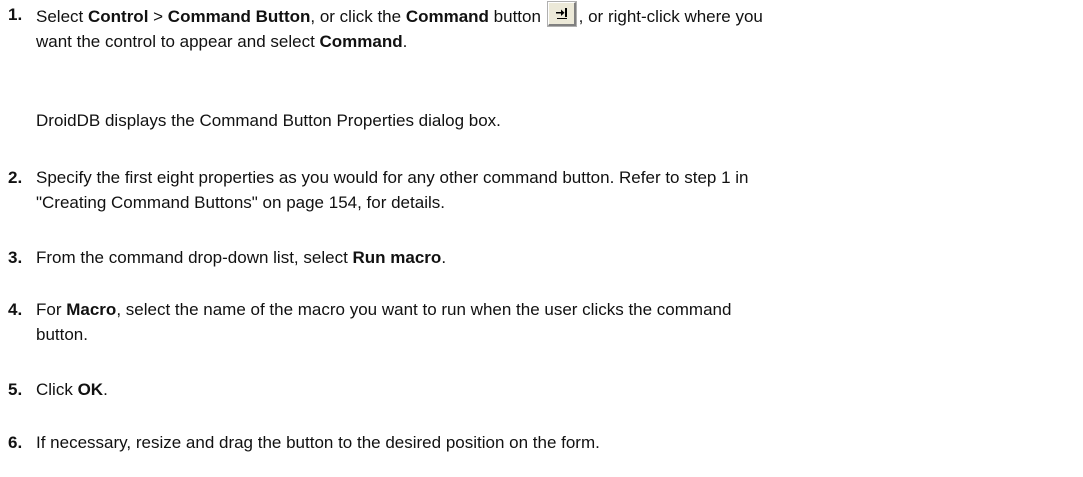  I want to click on step-5: 5. Click OK., so click(542, 389).